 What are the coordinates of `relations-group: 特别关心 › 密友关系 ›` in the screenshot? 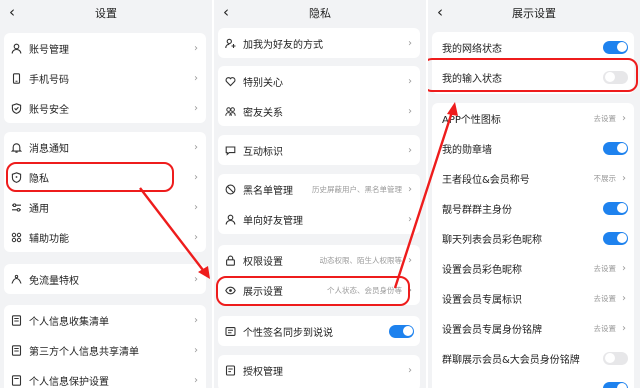 It's located at (319, 96).